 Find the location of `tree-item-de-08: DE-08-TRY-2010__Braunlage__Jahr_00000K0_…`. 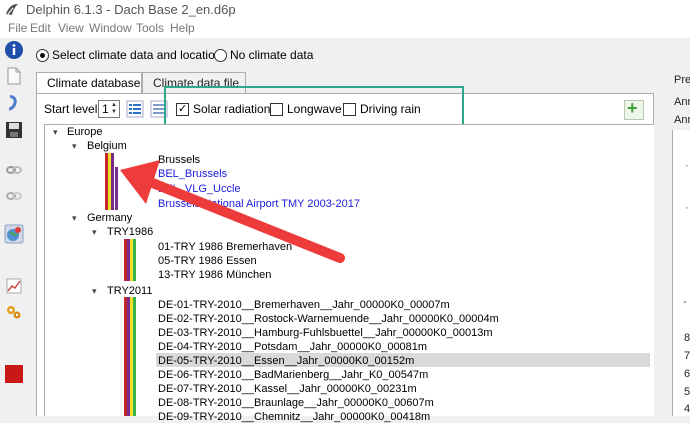

tree-item-de-08: DE-08-TRY-2010__Braunlage__Jahr_00000K0_… is located at coordinates (296, 403).